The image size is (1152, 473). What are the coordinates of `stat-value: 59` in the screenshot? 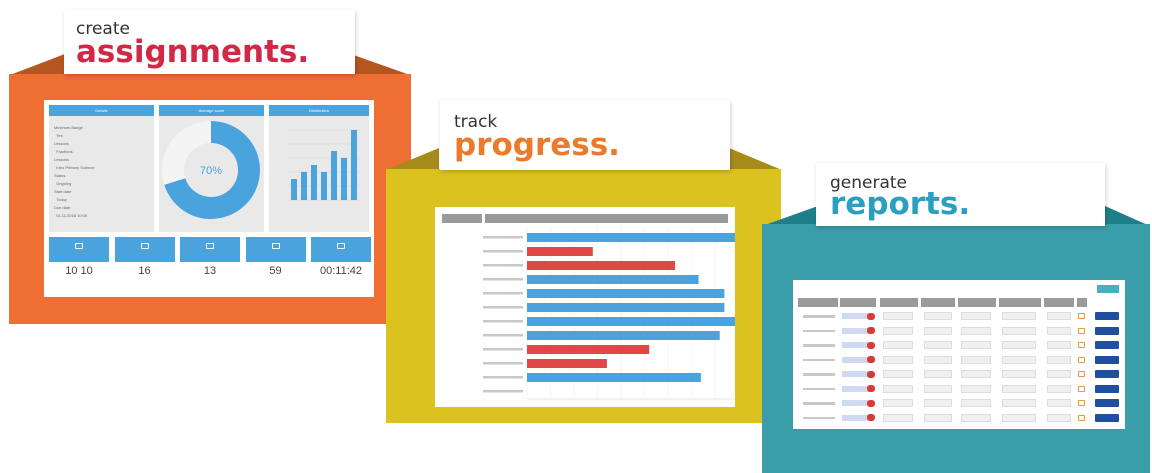 It's located at (275, 271).